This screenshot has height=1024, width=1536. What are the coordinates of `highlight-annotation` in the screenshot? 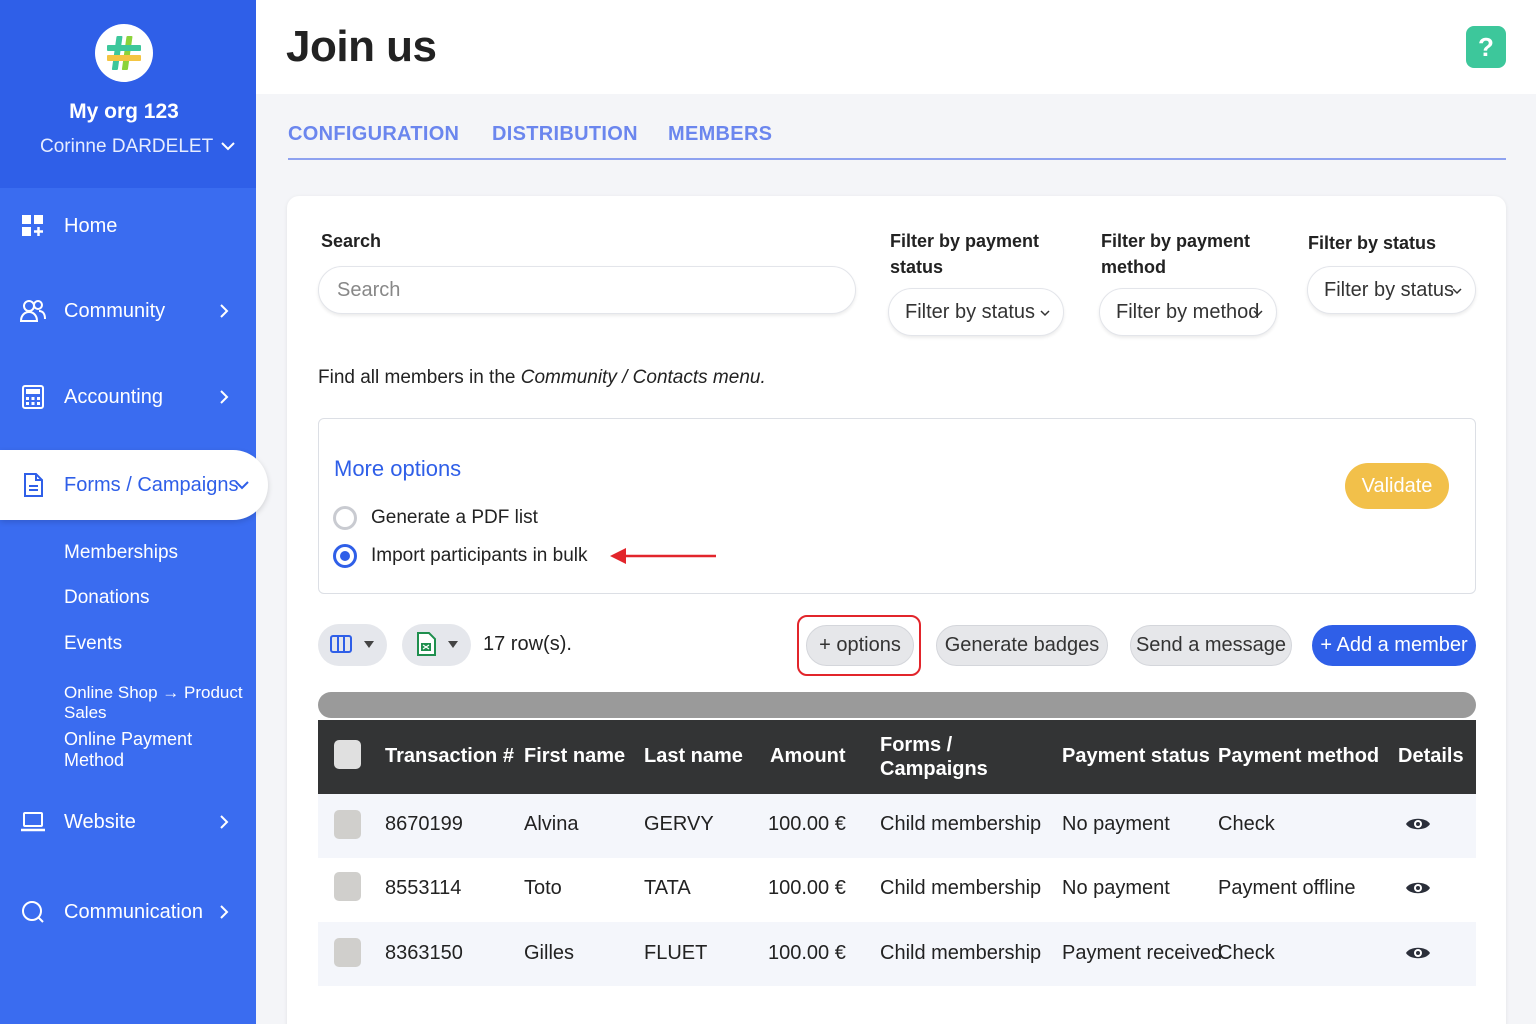 It's located at (859, 645).